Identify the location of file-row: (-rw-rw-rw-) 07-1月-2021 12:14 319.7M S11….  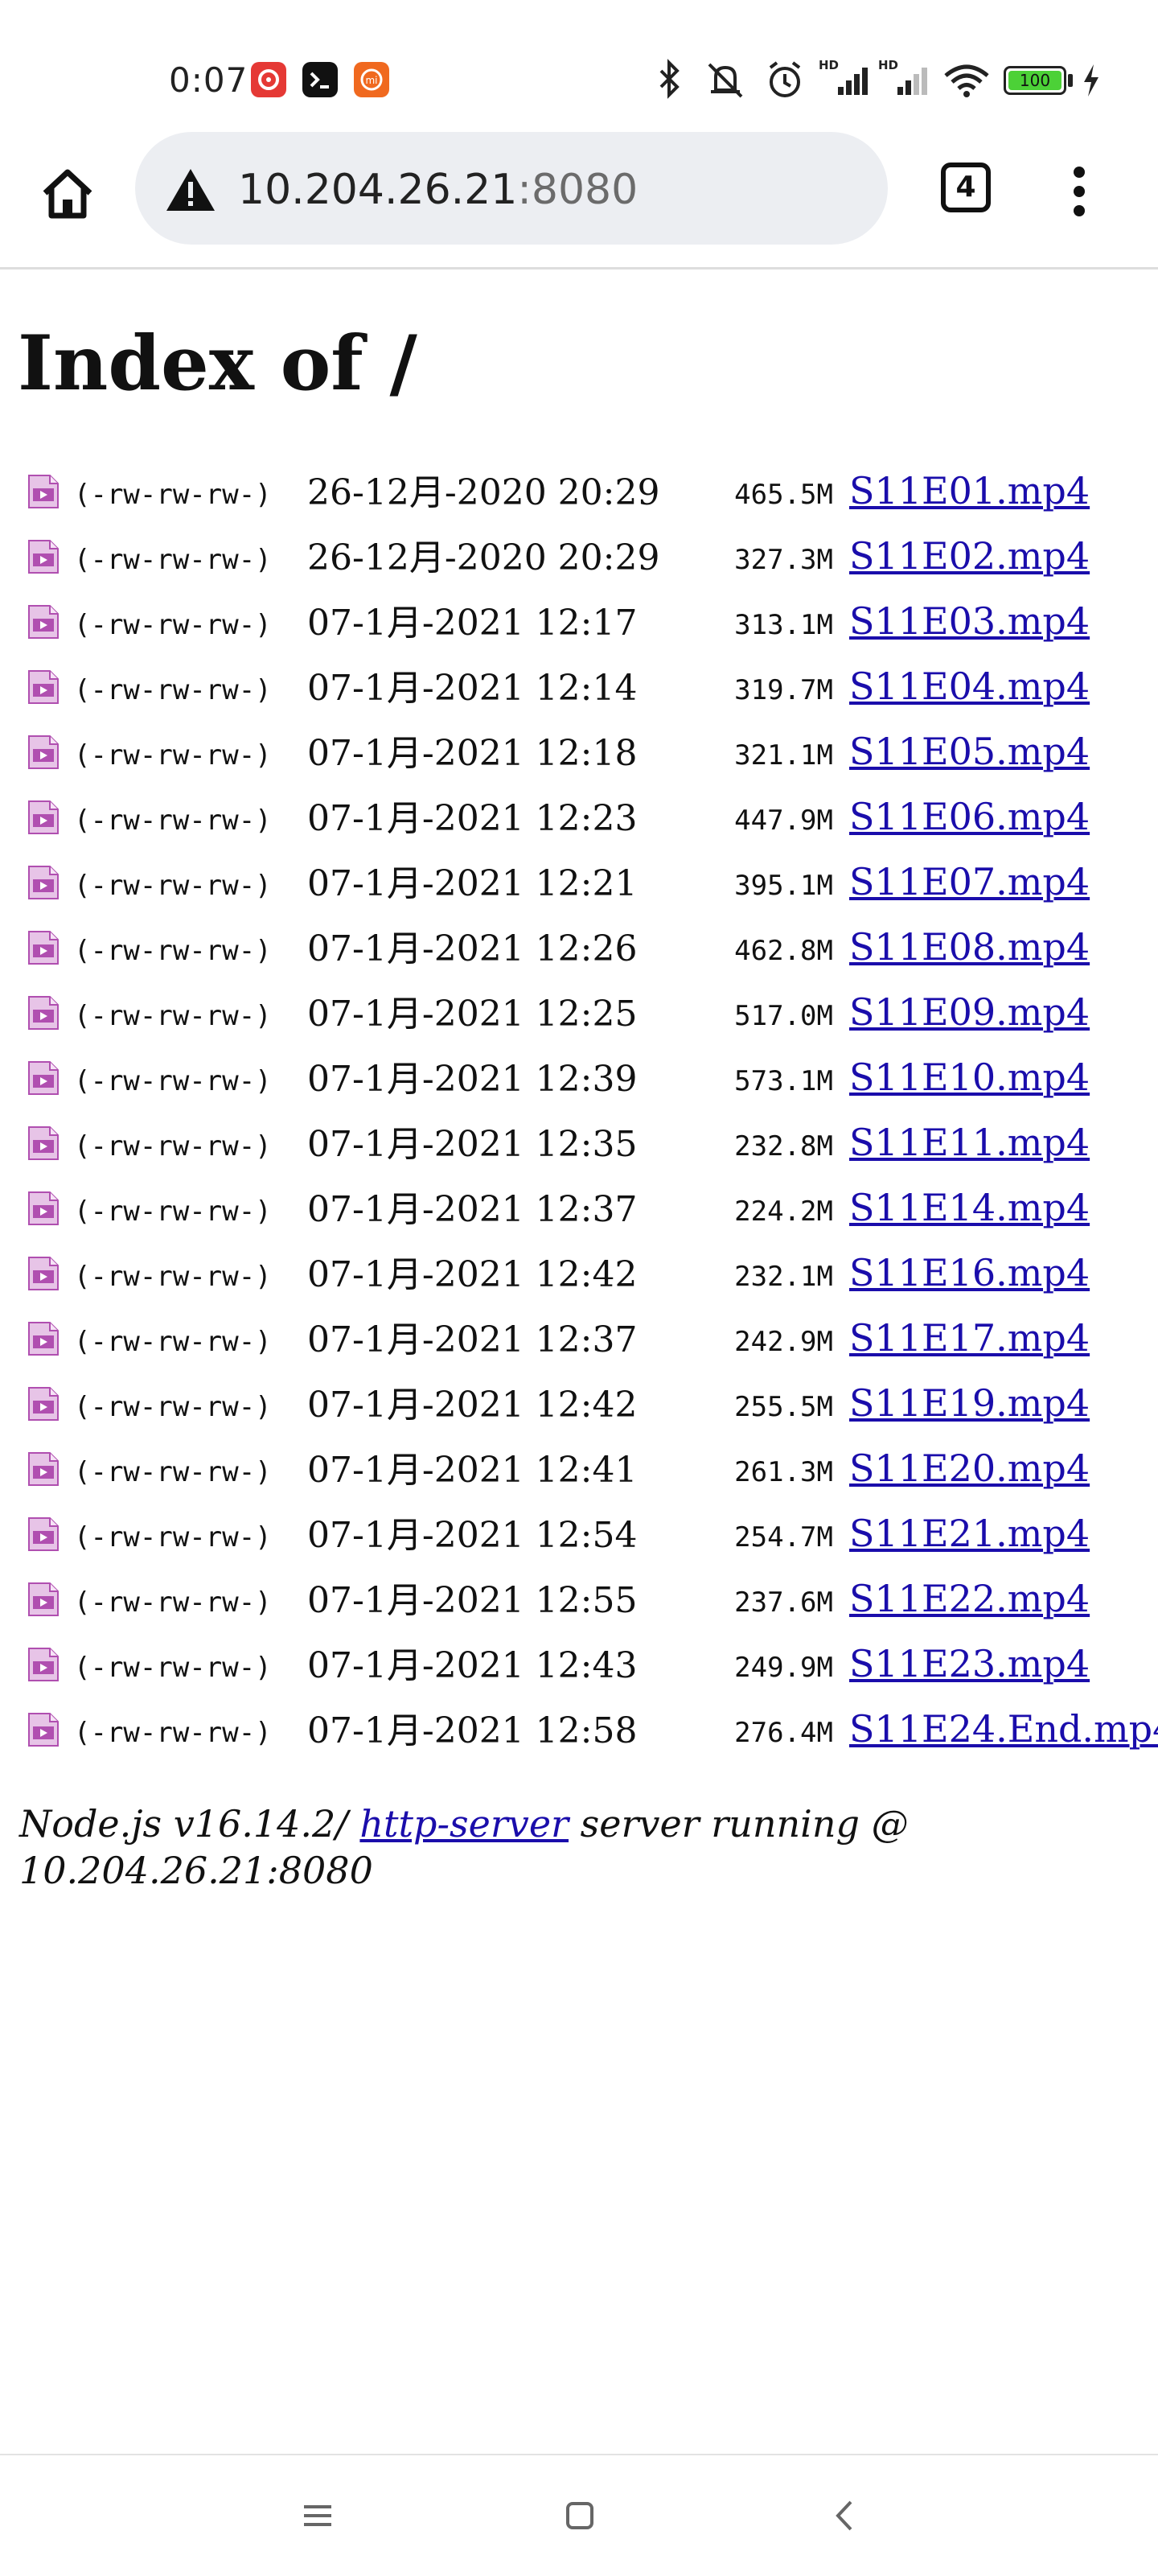
(592, 690).